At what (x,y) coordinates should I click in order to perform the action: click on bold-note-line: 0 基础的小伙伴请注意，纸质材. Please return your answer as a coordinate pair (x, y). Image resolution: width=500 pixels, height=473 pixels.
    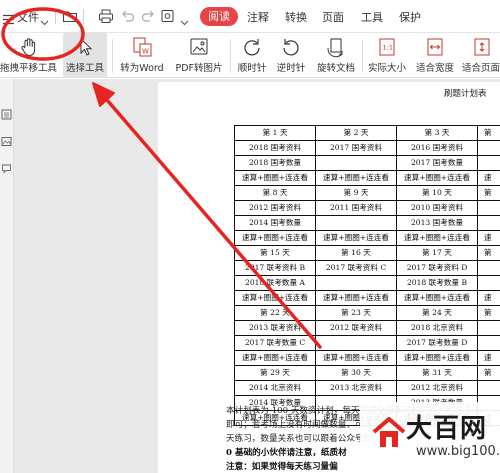
    Looking at the image, I should click on (286, 453).